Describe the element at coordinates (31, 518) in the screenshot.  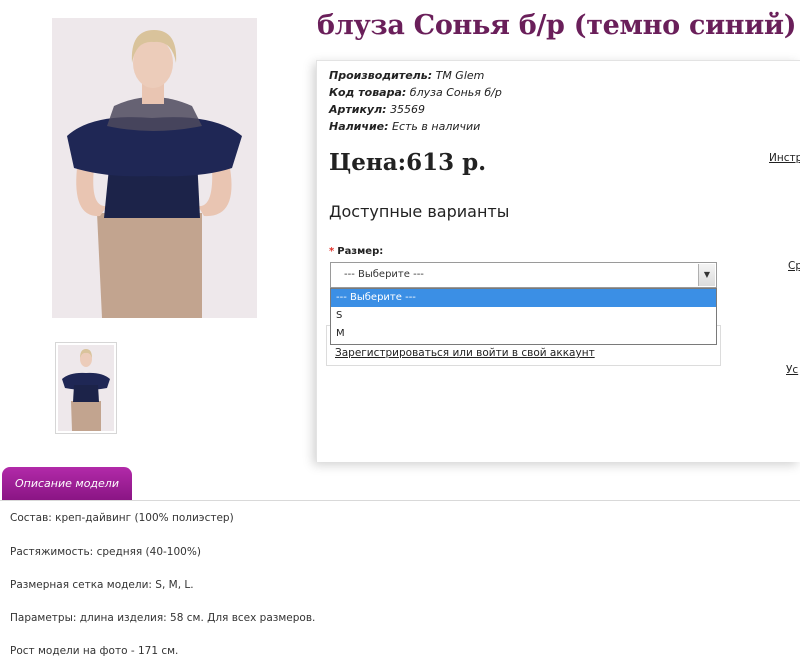
I see `composition-label: Состав:` at that location.